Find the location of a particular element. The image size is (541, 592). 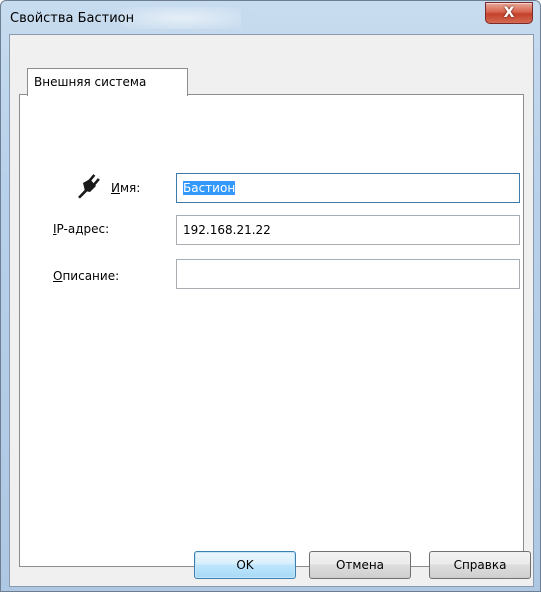

name-field-value: Бастион is located at coordinates (209, 188).